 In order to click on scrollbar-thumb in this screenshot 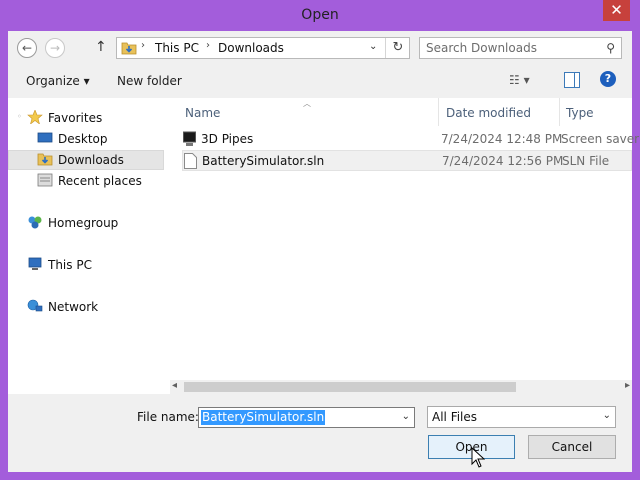, I will do `click(350, 387)`.